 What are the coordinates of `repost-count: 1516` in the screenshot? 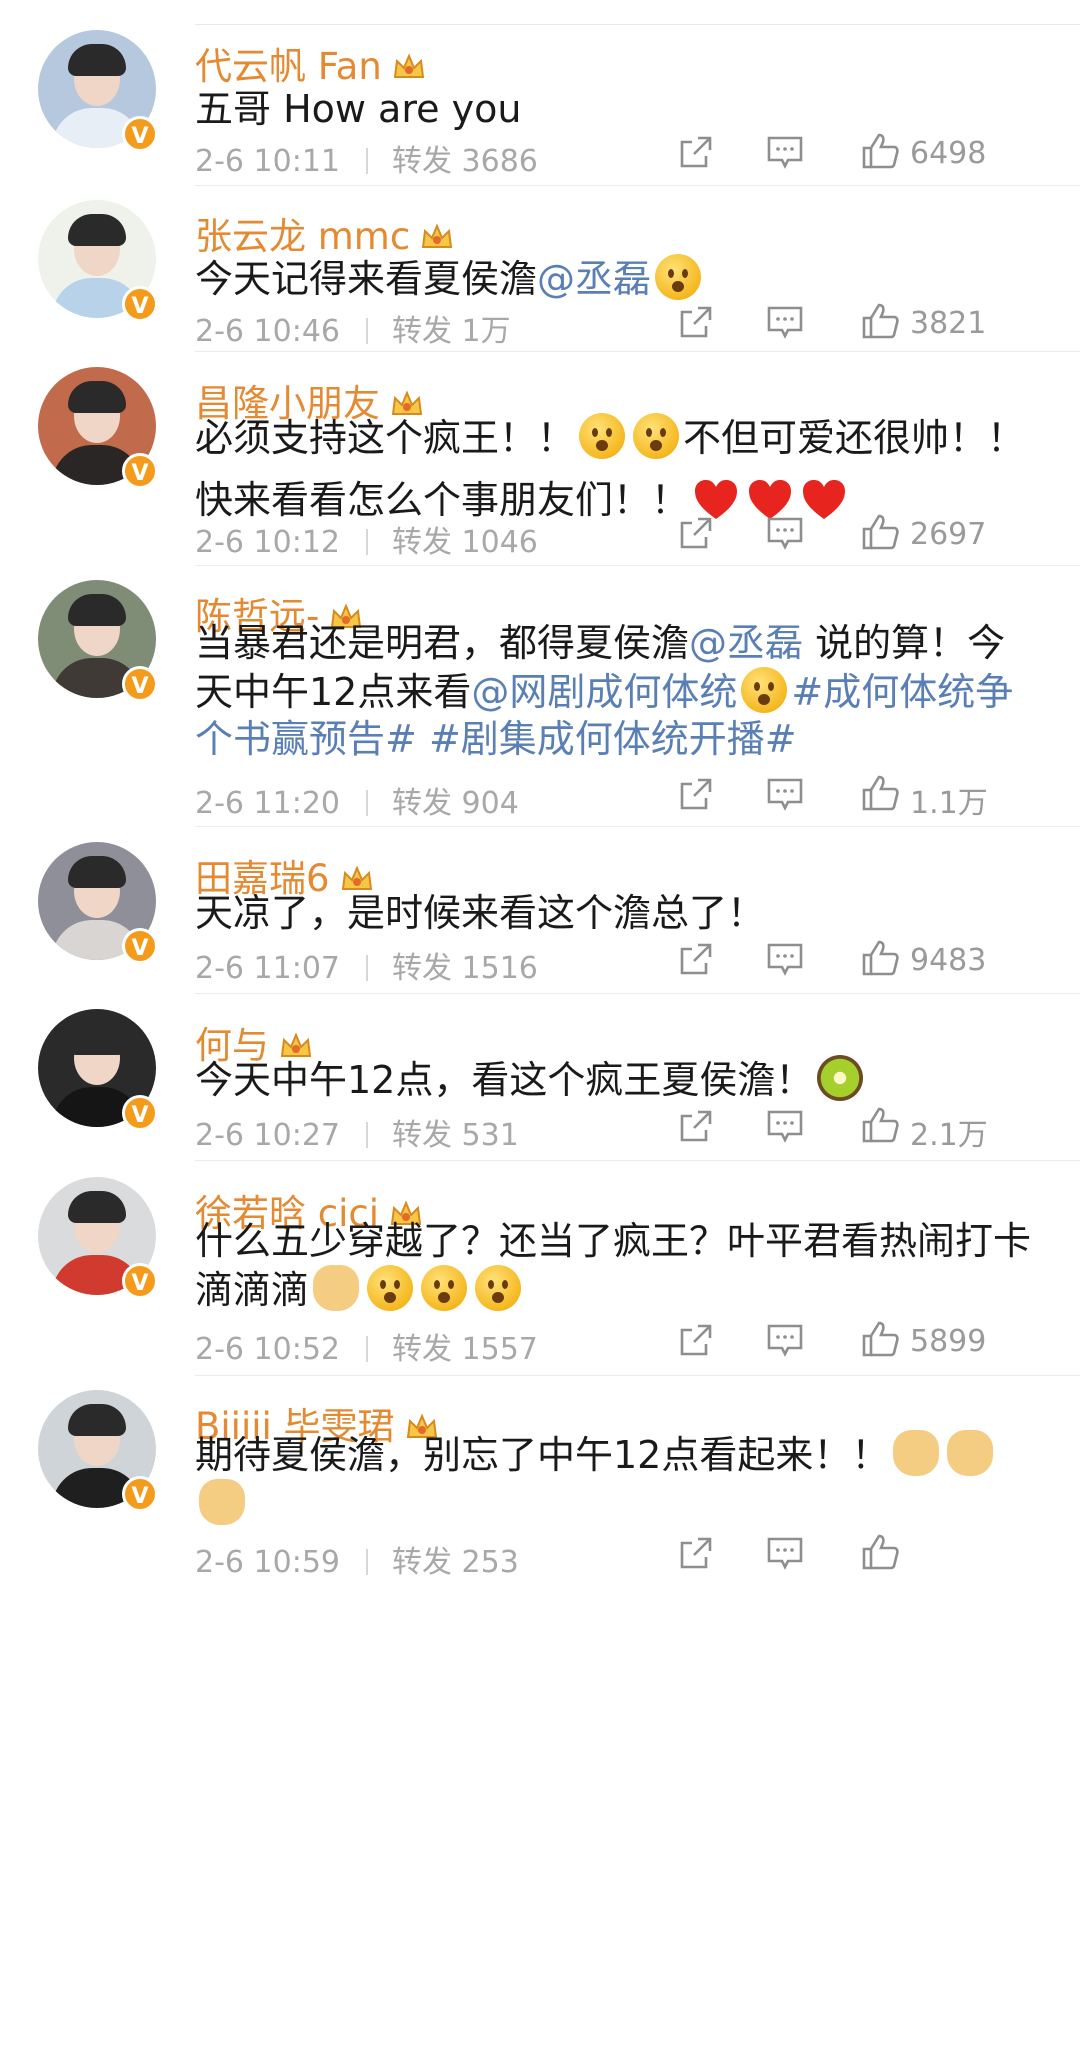 It's located at (500, 968).